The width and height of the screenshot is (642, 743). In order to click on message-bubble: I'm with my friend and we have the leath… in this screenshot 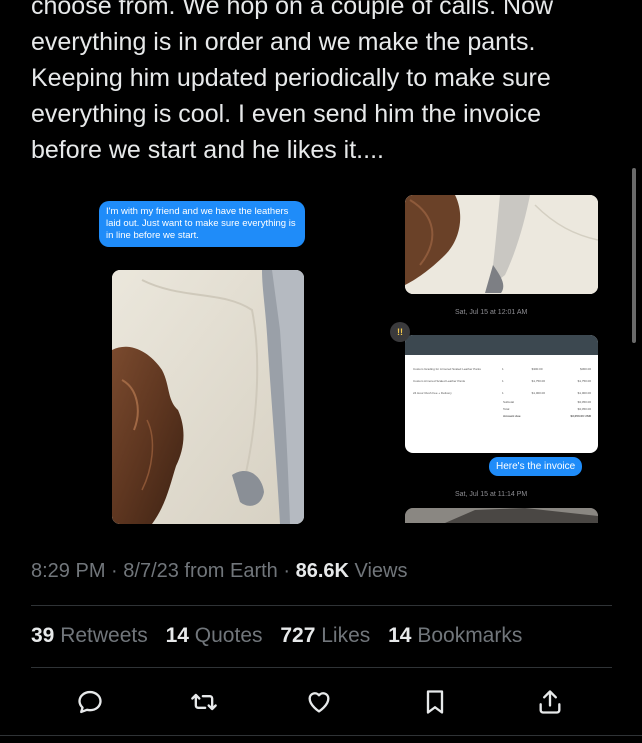, I will do `click(202, 224)`.